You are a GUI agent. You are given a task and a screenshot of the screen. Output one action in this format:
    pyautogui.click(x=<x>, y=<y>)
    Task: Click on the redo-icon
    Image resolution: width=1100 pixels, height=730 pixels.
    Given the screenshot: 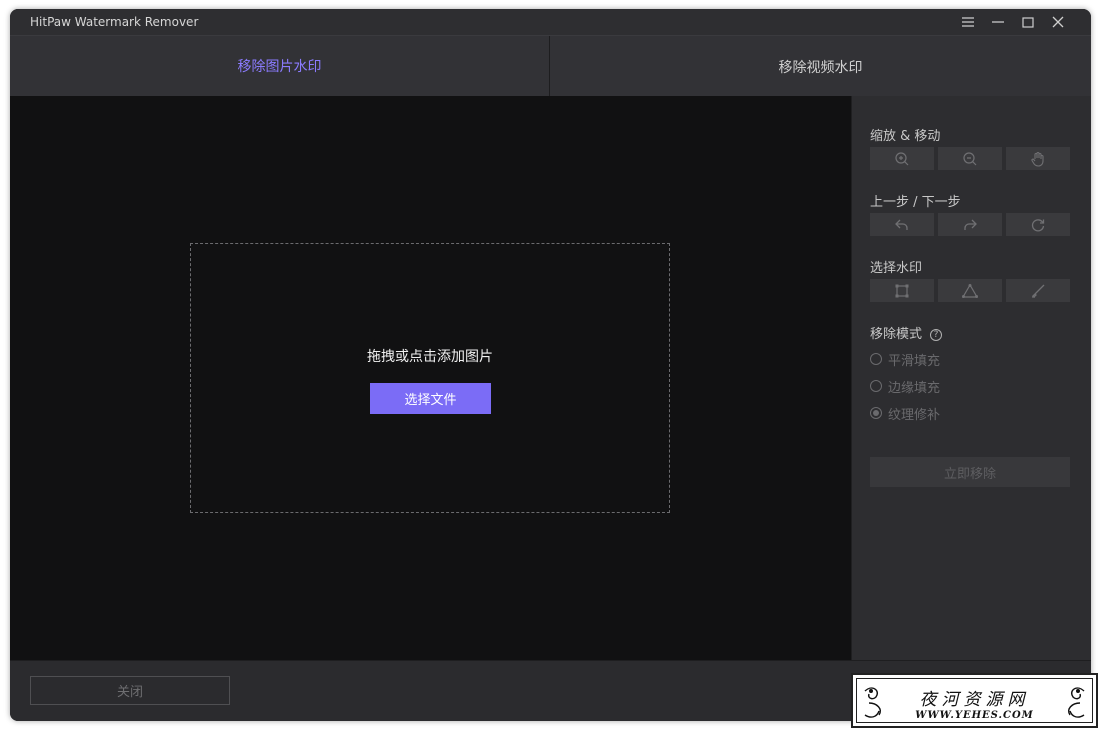 What is the action you would take?
    pyautogui.click(x=970, y=224)
    